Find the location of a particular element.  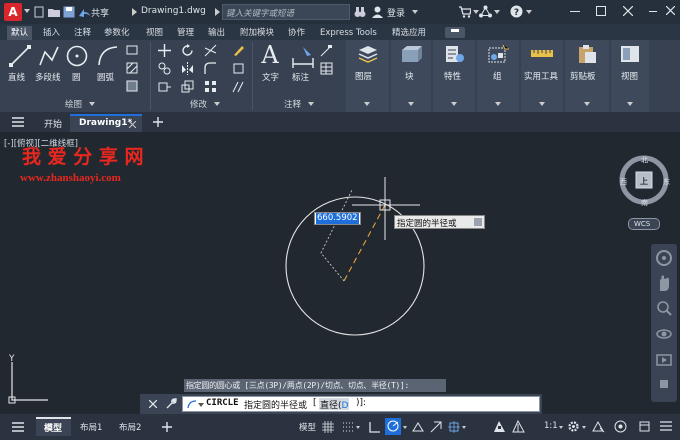

arc-button: 圆弧 is located at coordinates (105, 77).